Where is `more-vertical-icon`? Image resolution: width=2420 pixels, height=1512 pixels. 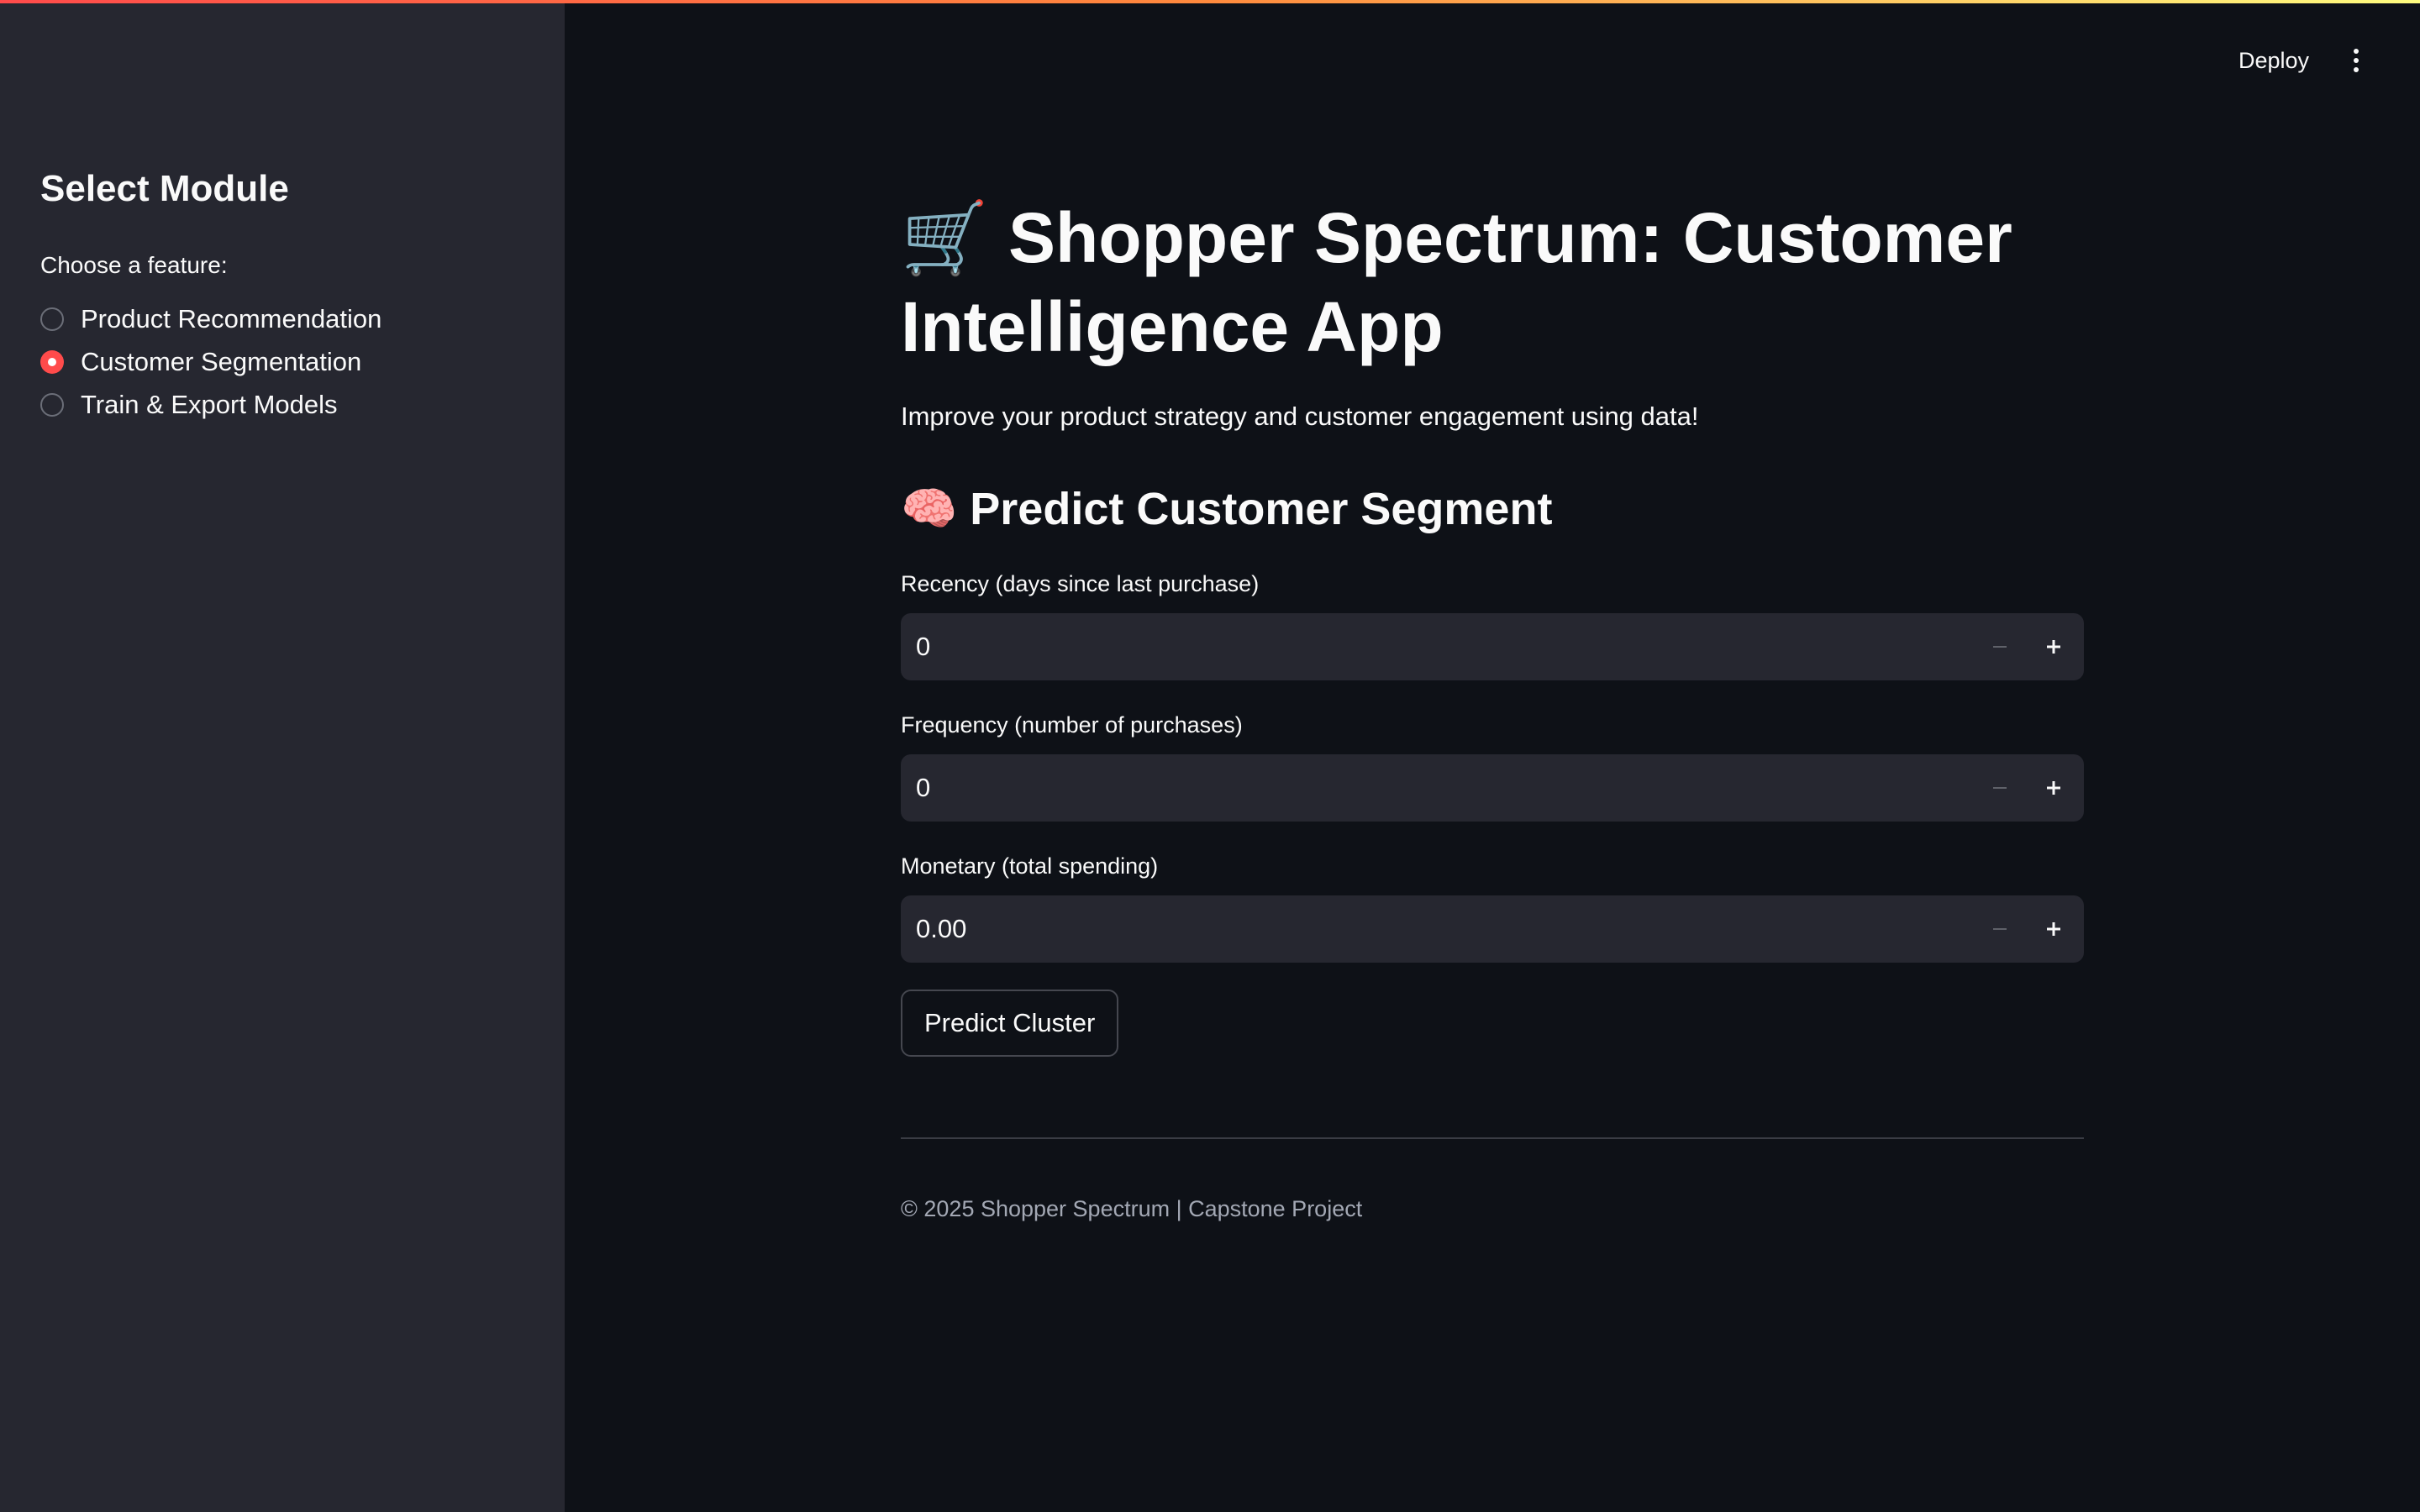 more-vertical-icon is located at coordinates (2356, 60).